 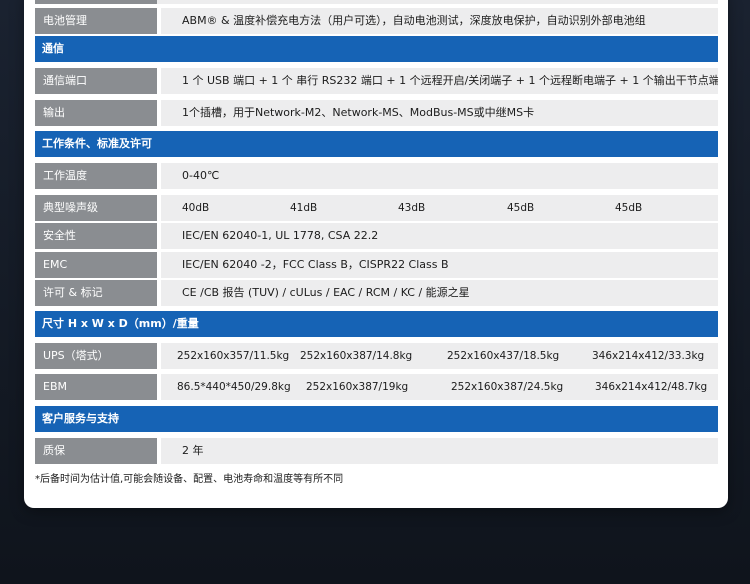 I want to click on dimension-cell: 252x160x387/14.8kg, so click(x=356, y=356).